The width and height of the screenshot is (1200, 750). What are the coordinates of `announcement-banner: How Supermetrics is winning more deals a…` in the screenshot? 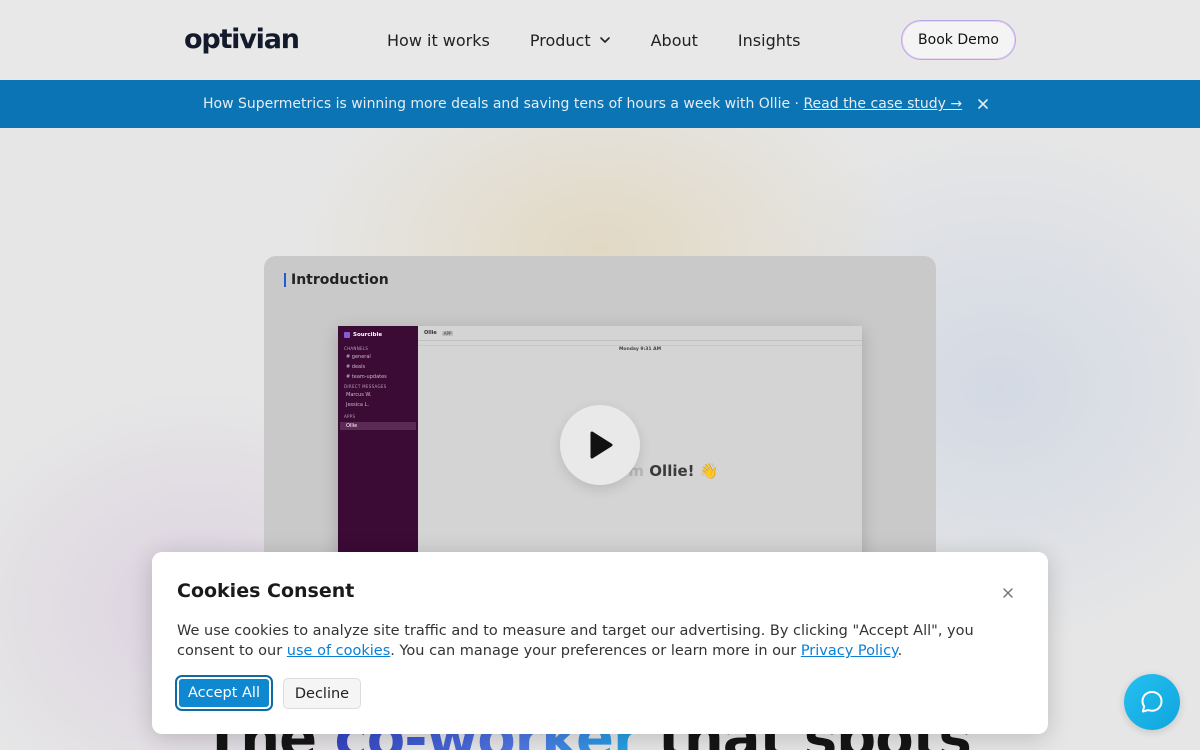 It's located at (600, 104).